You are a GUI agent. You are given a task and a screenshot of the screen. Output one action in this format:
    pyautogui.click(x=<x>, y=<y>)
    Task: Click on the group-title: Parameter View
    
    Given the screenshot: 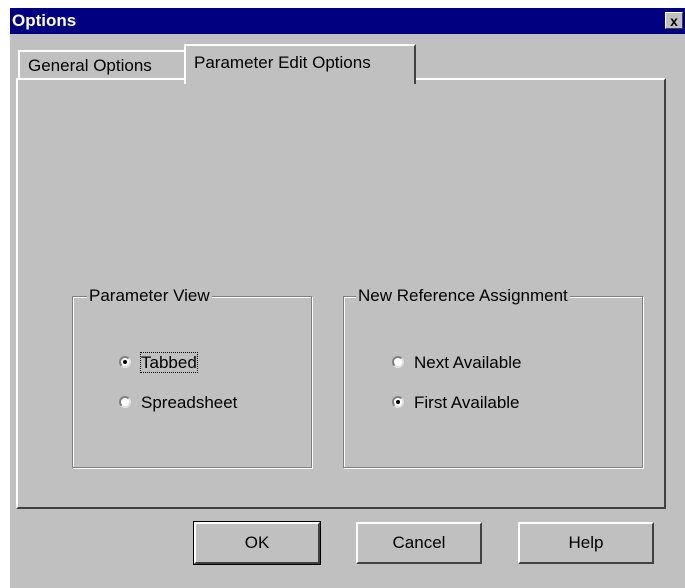 What is the action you would take?
    pyautogui.click(x=149, y=296)
    